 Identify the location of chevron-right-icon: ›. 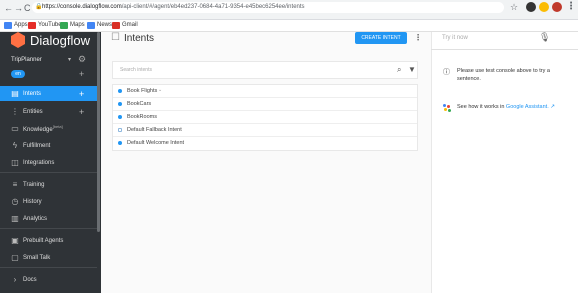
(15, 279).